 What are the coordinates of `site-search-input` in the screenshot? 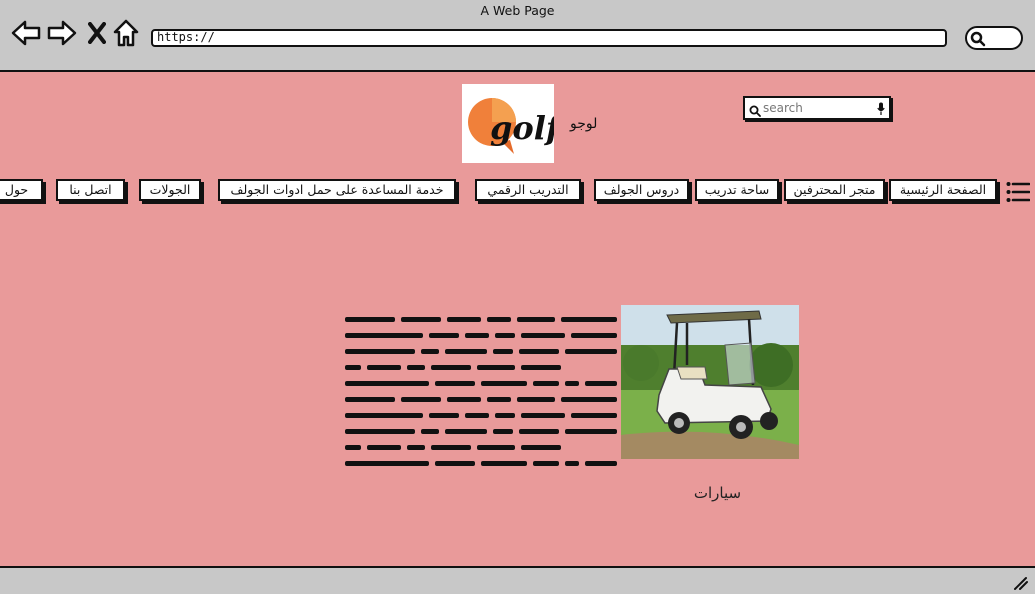 It's located at (818, 108).